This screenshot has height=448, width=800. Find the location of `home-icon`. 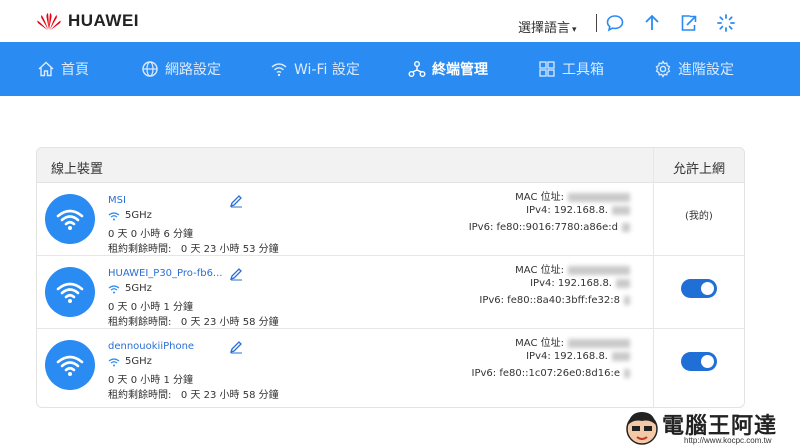

home-icon is located at coordinates (46, 69).